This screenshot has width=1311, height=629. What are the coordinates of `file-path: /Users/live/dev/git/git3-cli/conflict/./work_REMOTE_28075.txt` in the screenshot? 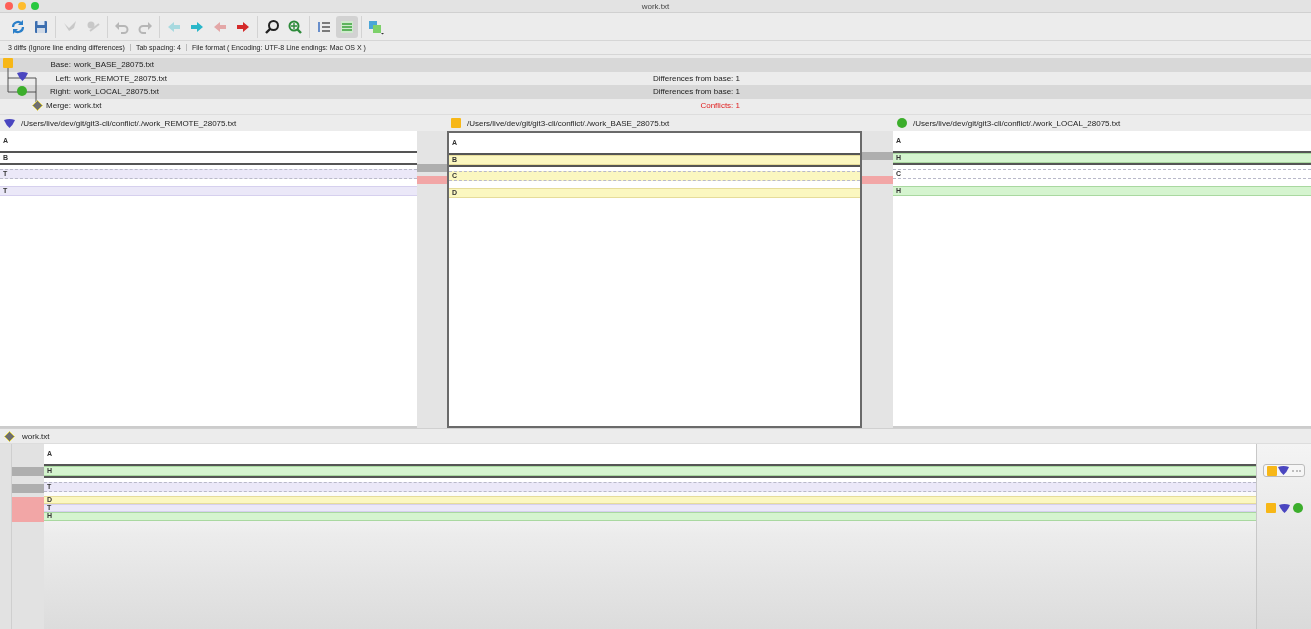 It's located at (129, 123).